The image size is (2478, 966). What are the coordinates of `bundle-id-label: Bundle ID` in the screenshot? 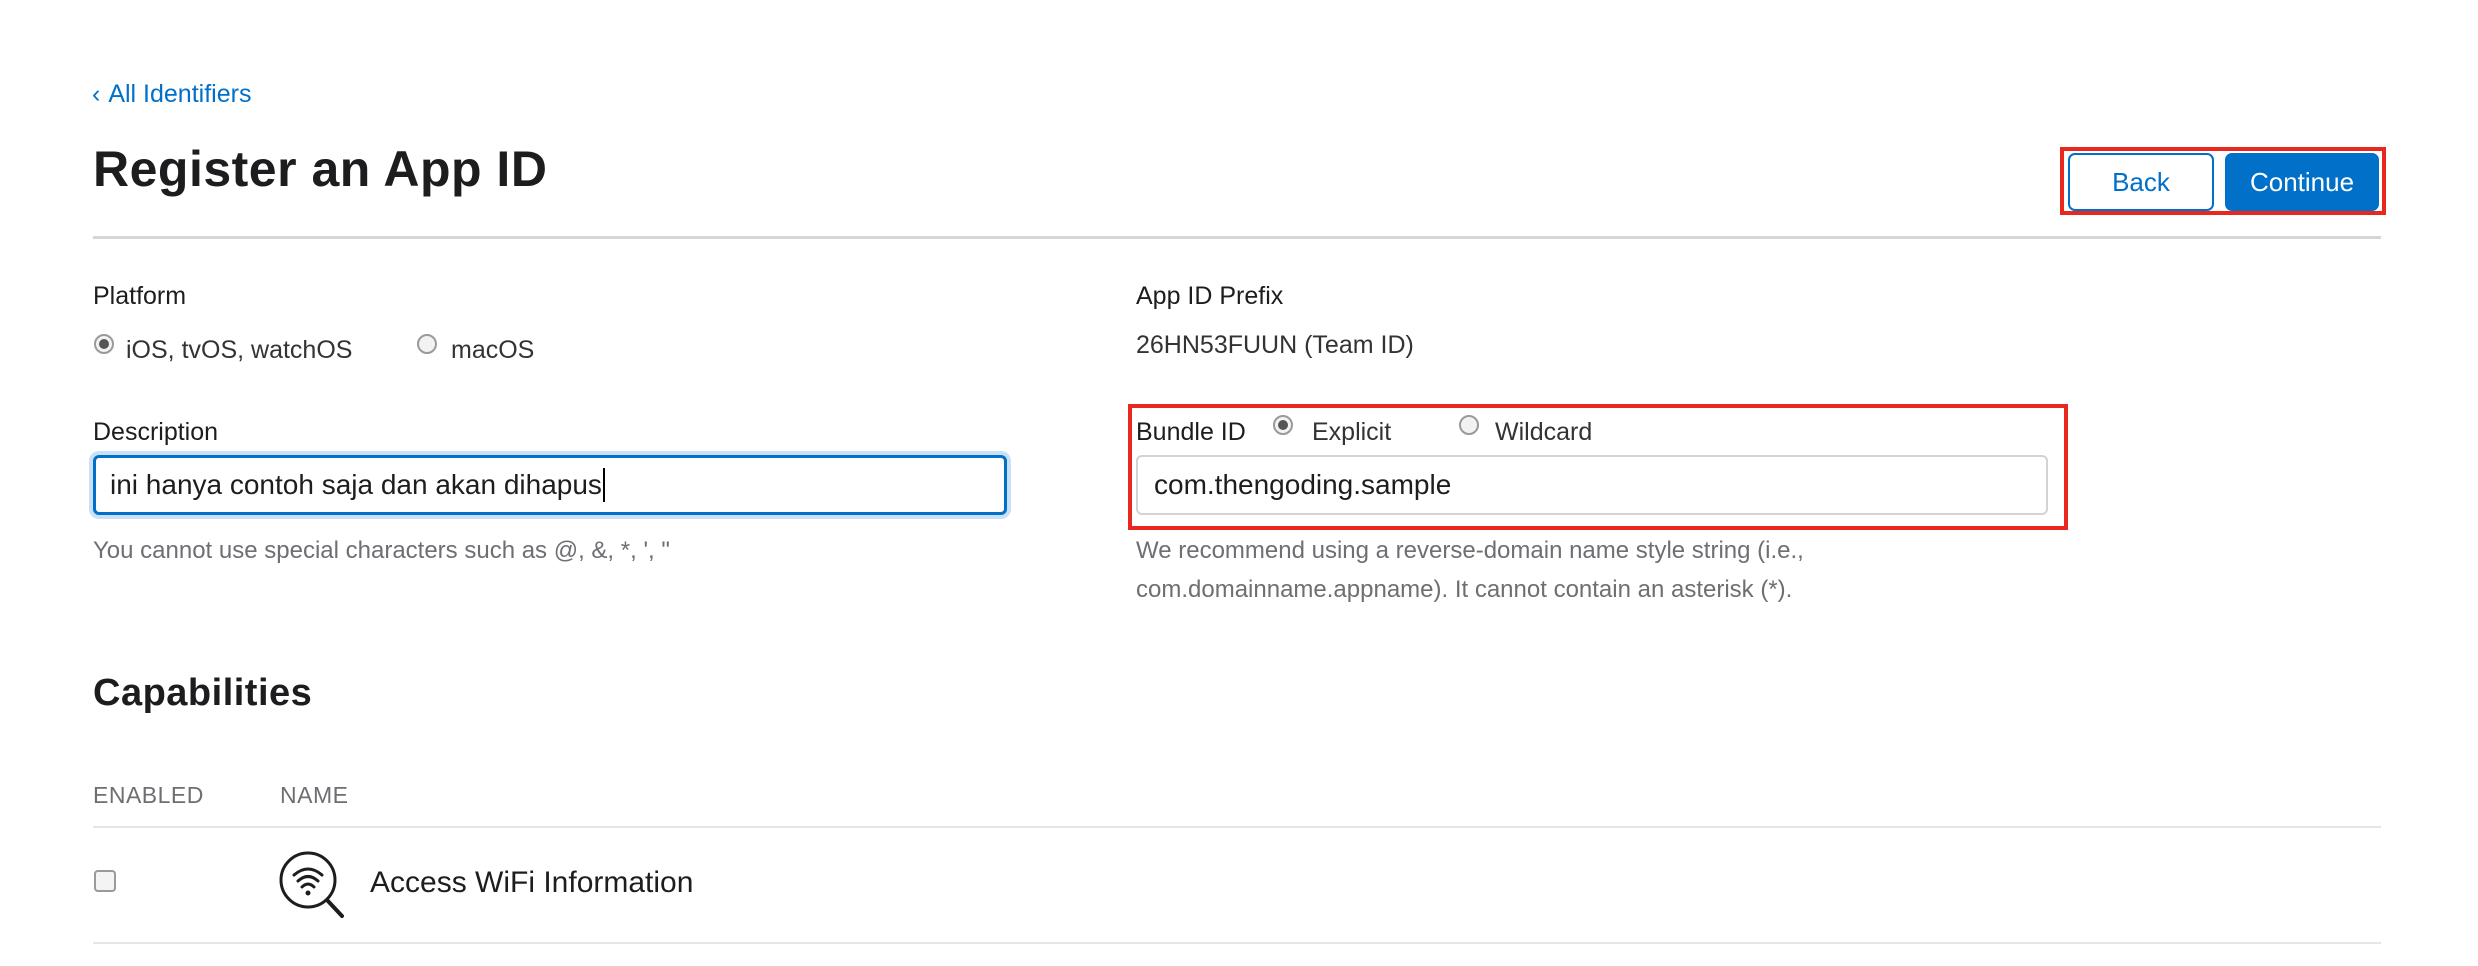 It's located at (1191, 432).